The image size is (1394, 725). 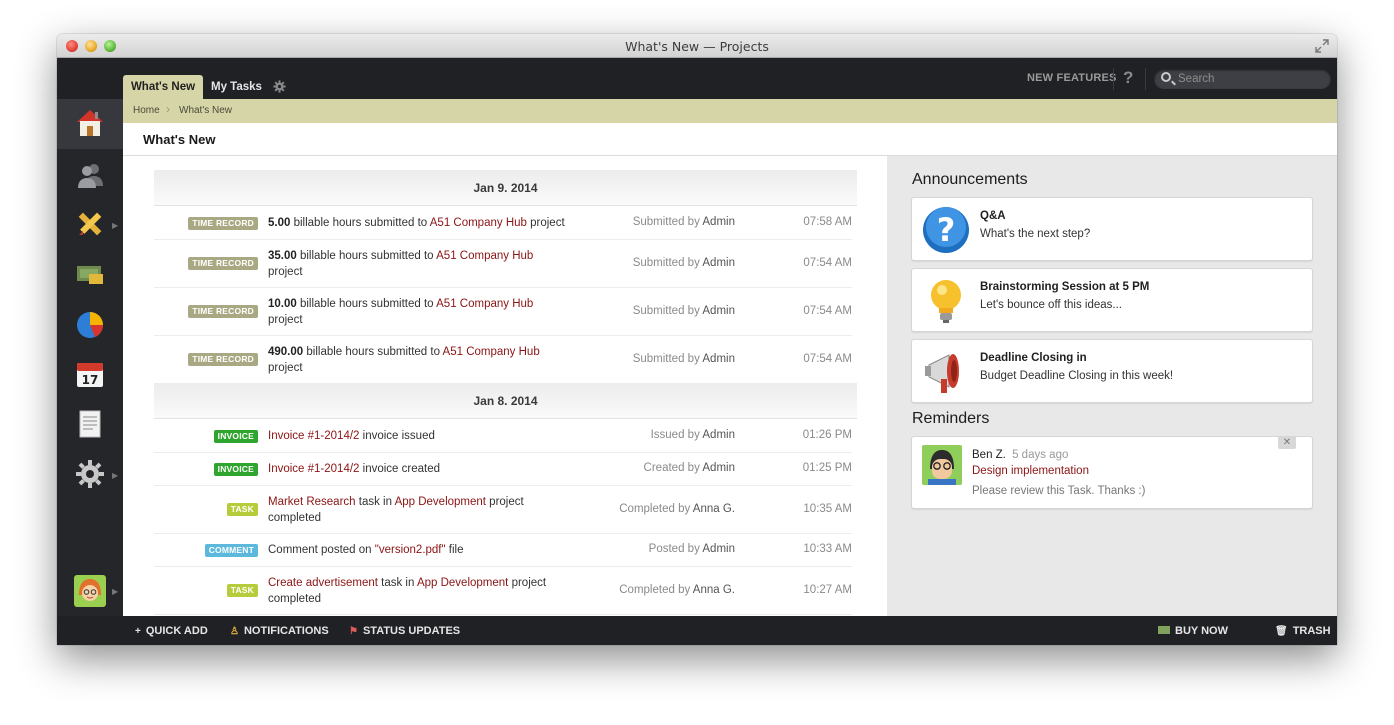 I want to click on trash-button: 🗑 TRASH, so click(x=1303, y=631).